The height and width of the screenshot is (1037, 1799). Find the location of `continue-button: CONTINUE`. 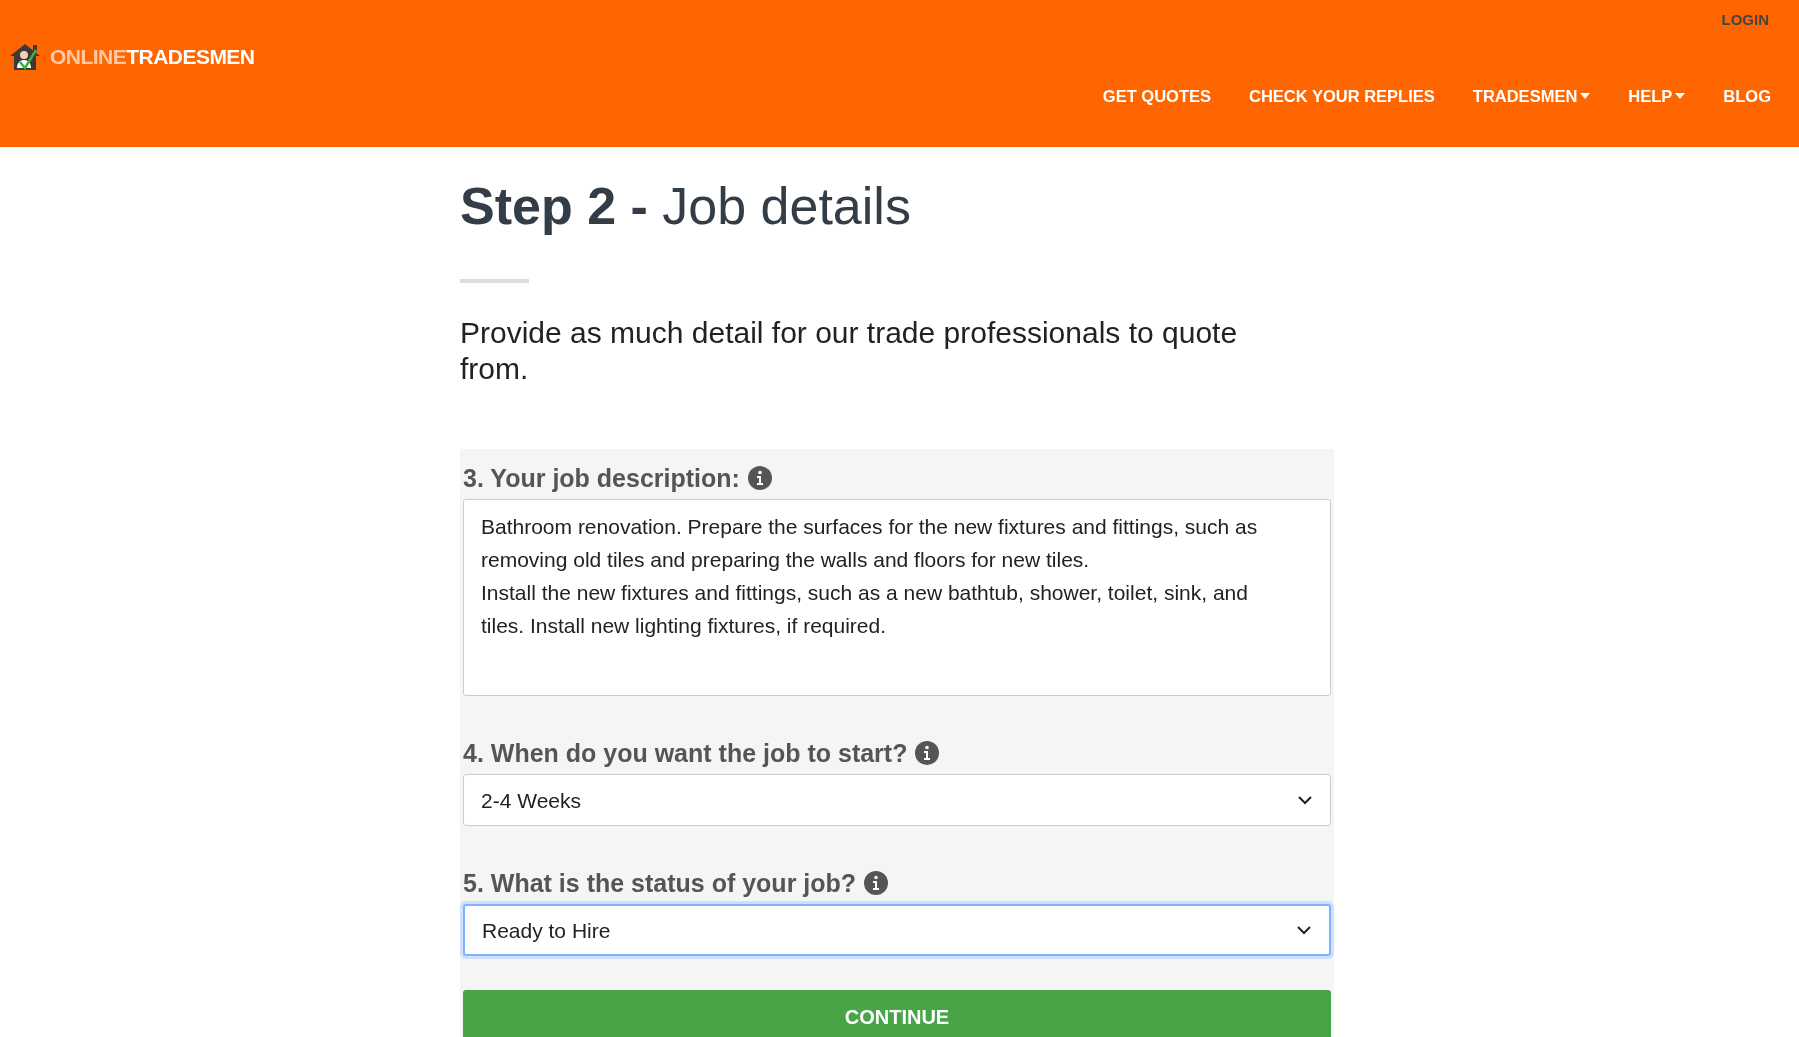

continue-button: CONTINUE is located at coordinates (897, 1013).